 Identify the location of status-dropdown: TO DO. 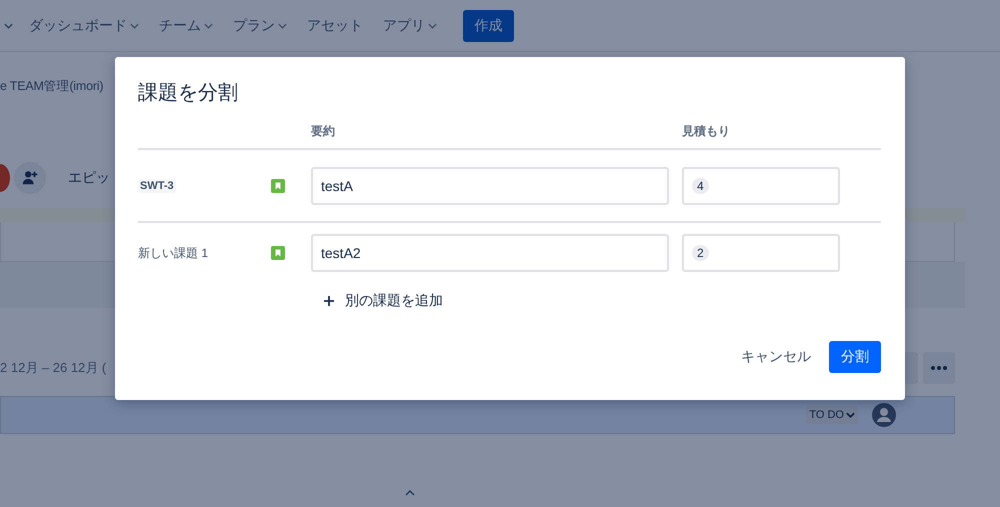
(832, 415).